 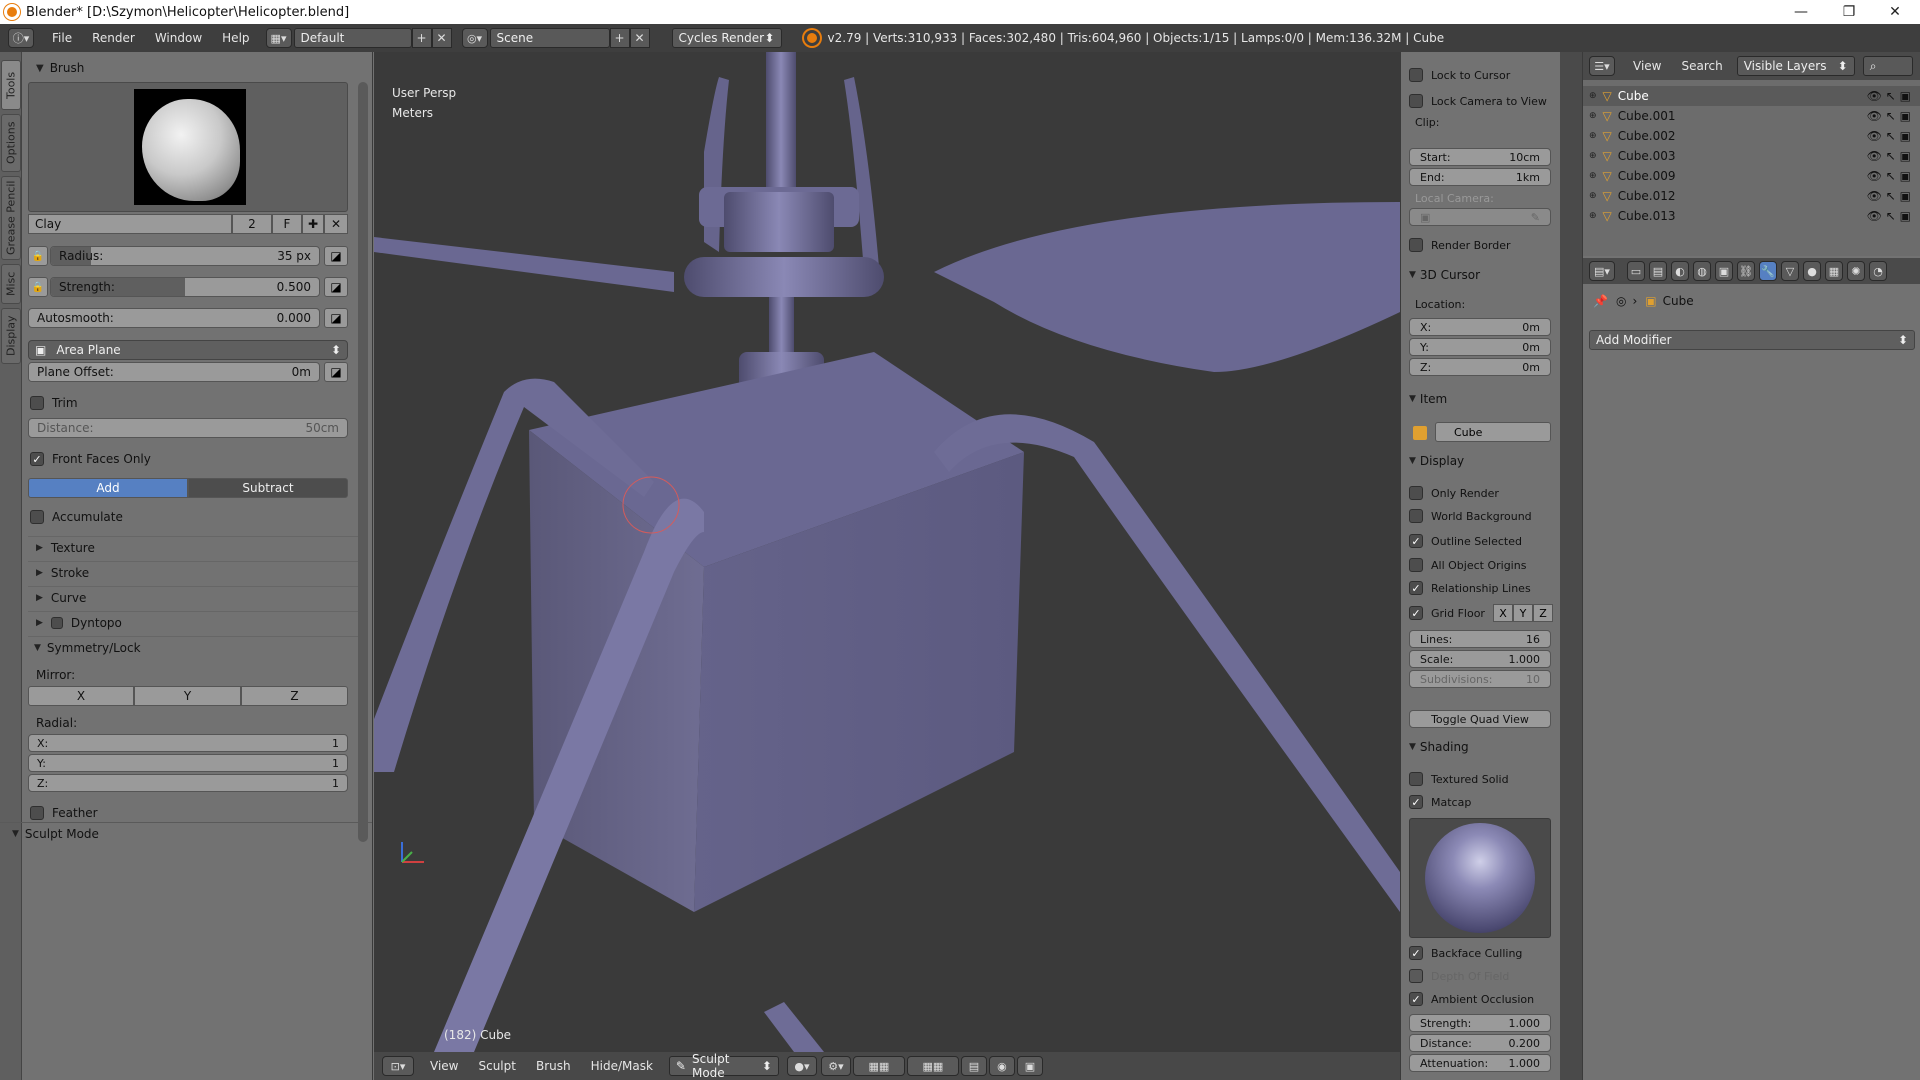 I want to click on matcap-checkbox: ✓ Matcap, so click(x=1440, y=802).